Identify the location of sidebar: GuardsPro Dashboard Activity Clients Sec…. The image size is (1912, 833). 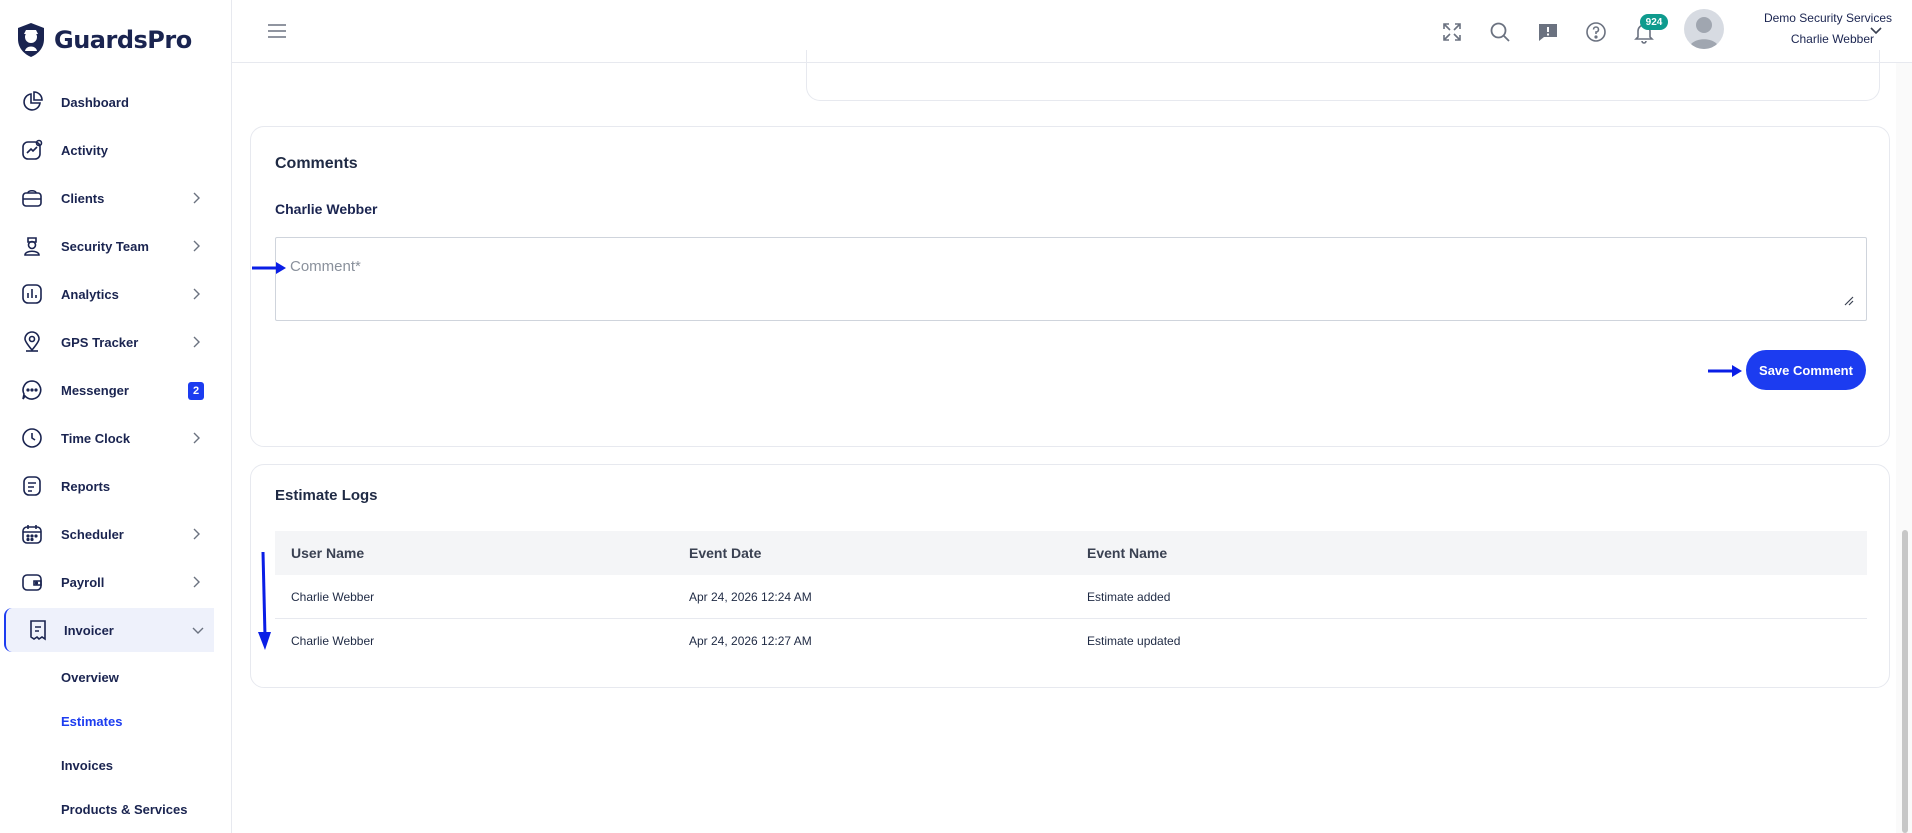
(116, 416).